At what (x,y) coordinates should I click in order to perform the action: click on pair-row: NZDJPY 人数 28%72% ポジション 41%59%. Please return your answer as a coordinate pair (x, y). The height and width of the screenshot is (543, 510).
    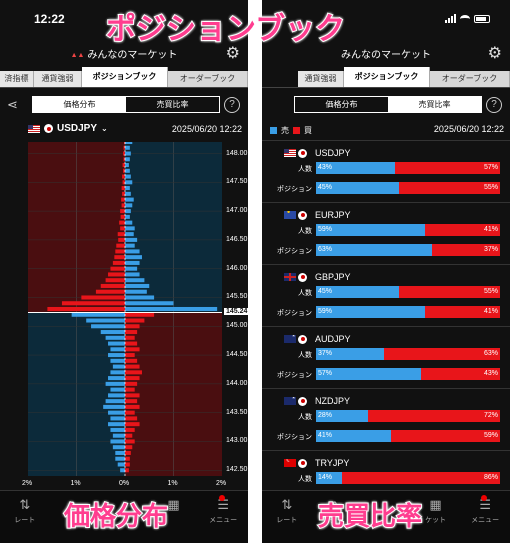
    Looking at the image, I should click on (386, 419).